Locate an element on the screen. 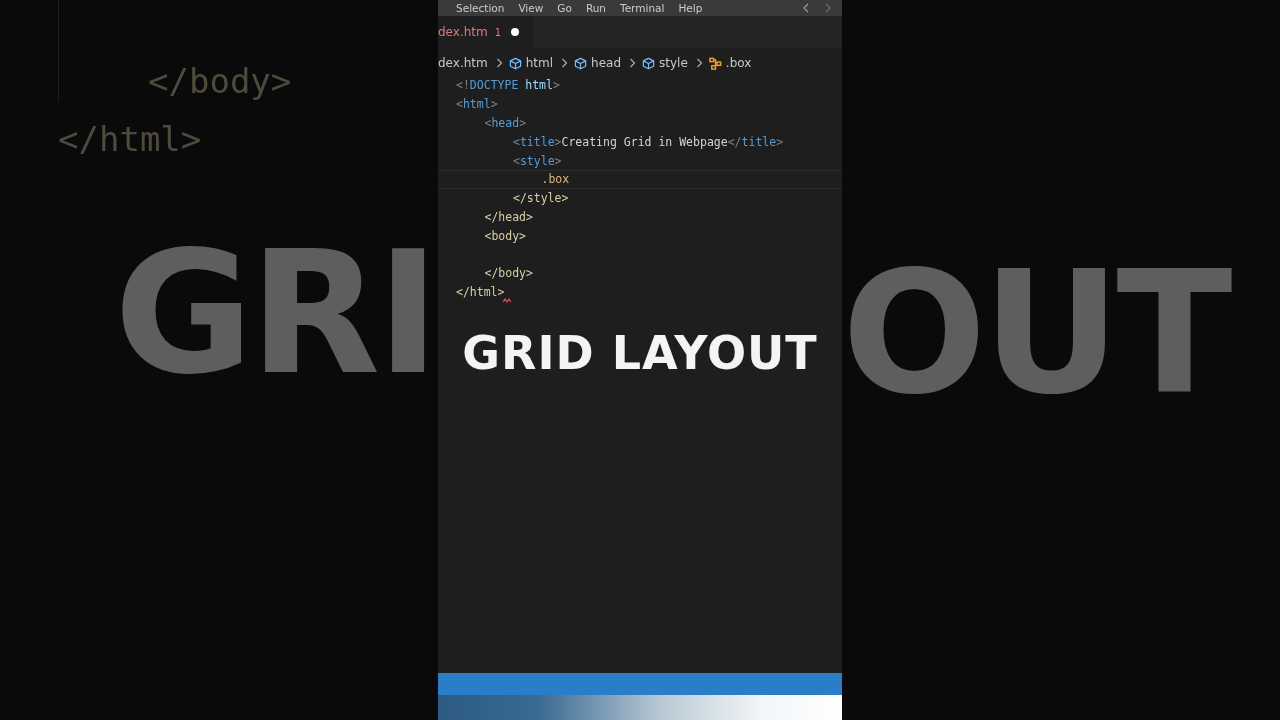  code-line: <!DOCTYPE html> is located at coordinates (508, 86).